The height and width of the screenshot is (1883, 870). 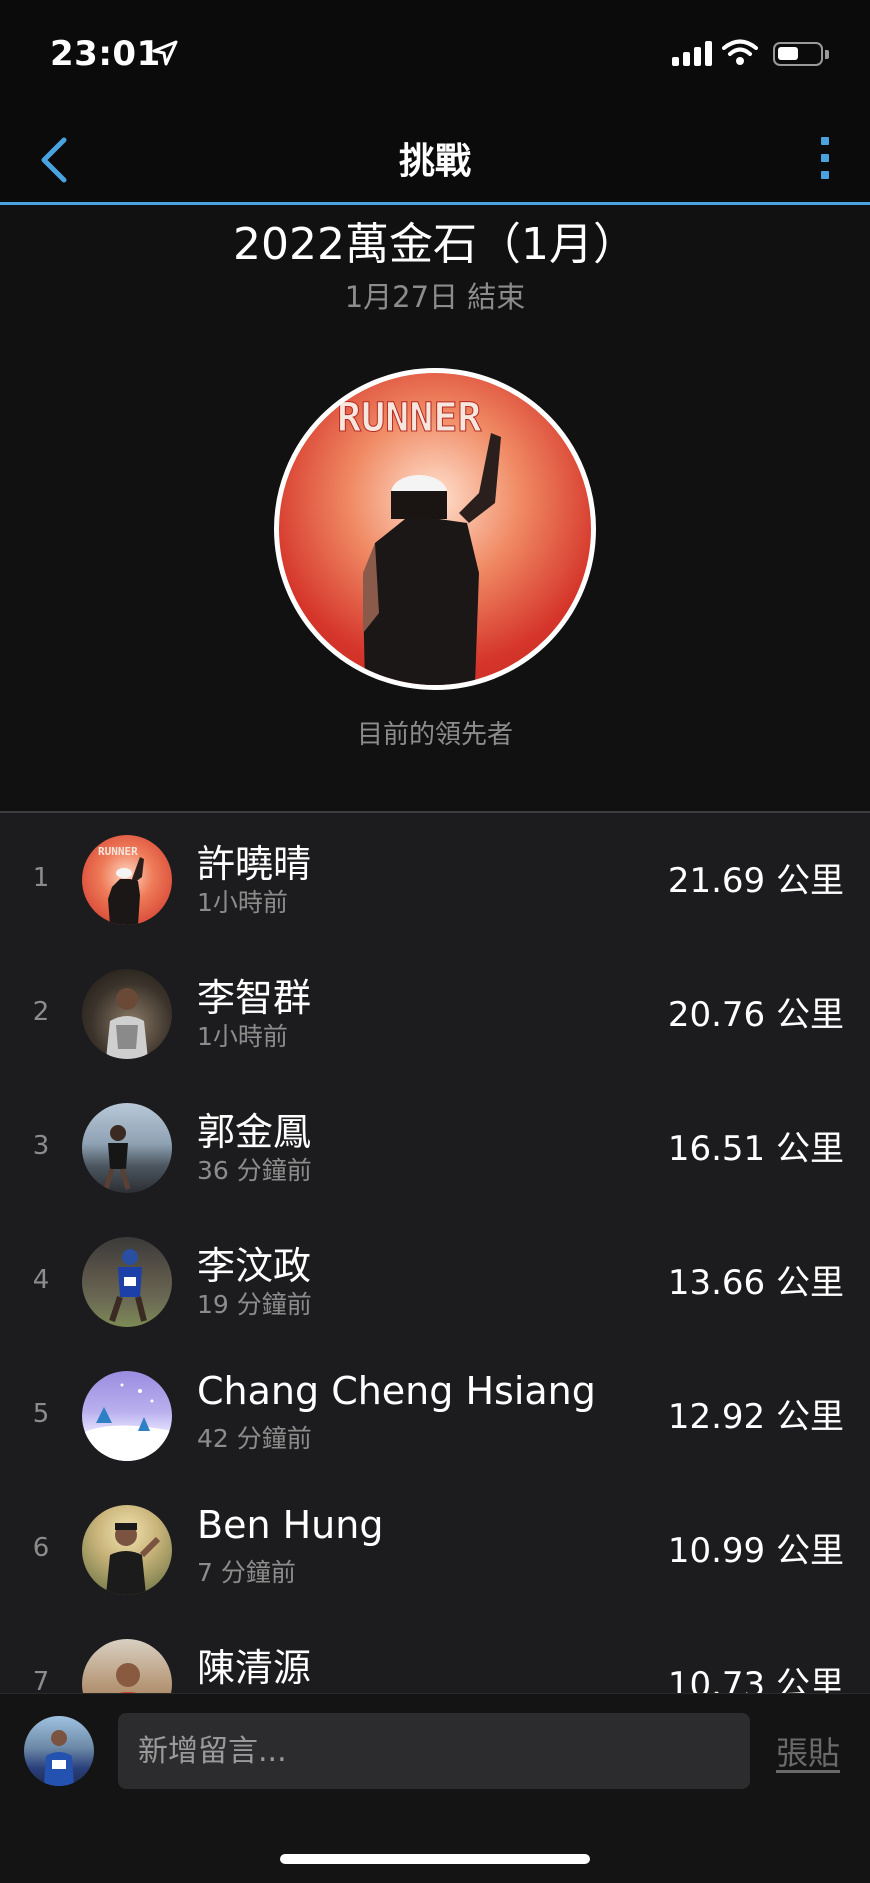 I want to click on runner-logo-icon: RUNNER, so click(x=419, y=540).